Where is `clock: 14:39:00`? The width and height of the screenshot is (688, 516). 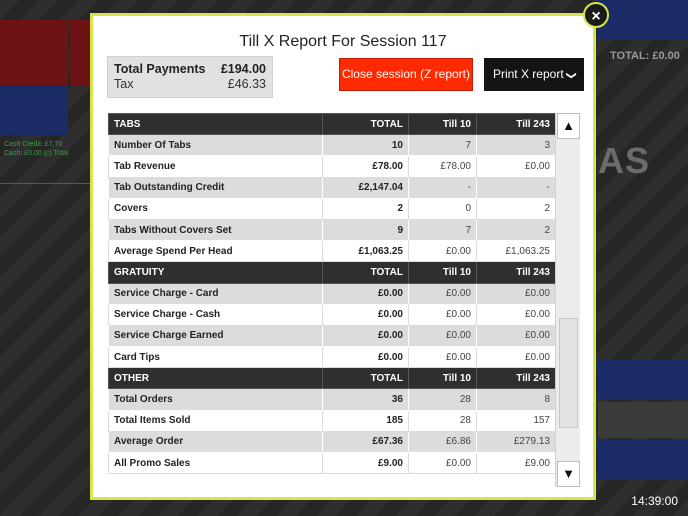
clock: 14:39:00 is located at coordinates (654, 501).